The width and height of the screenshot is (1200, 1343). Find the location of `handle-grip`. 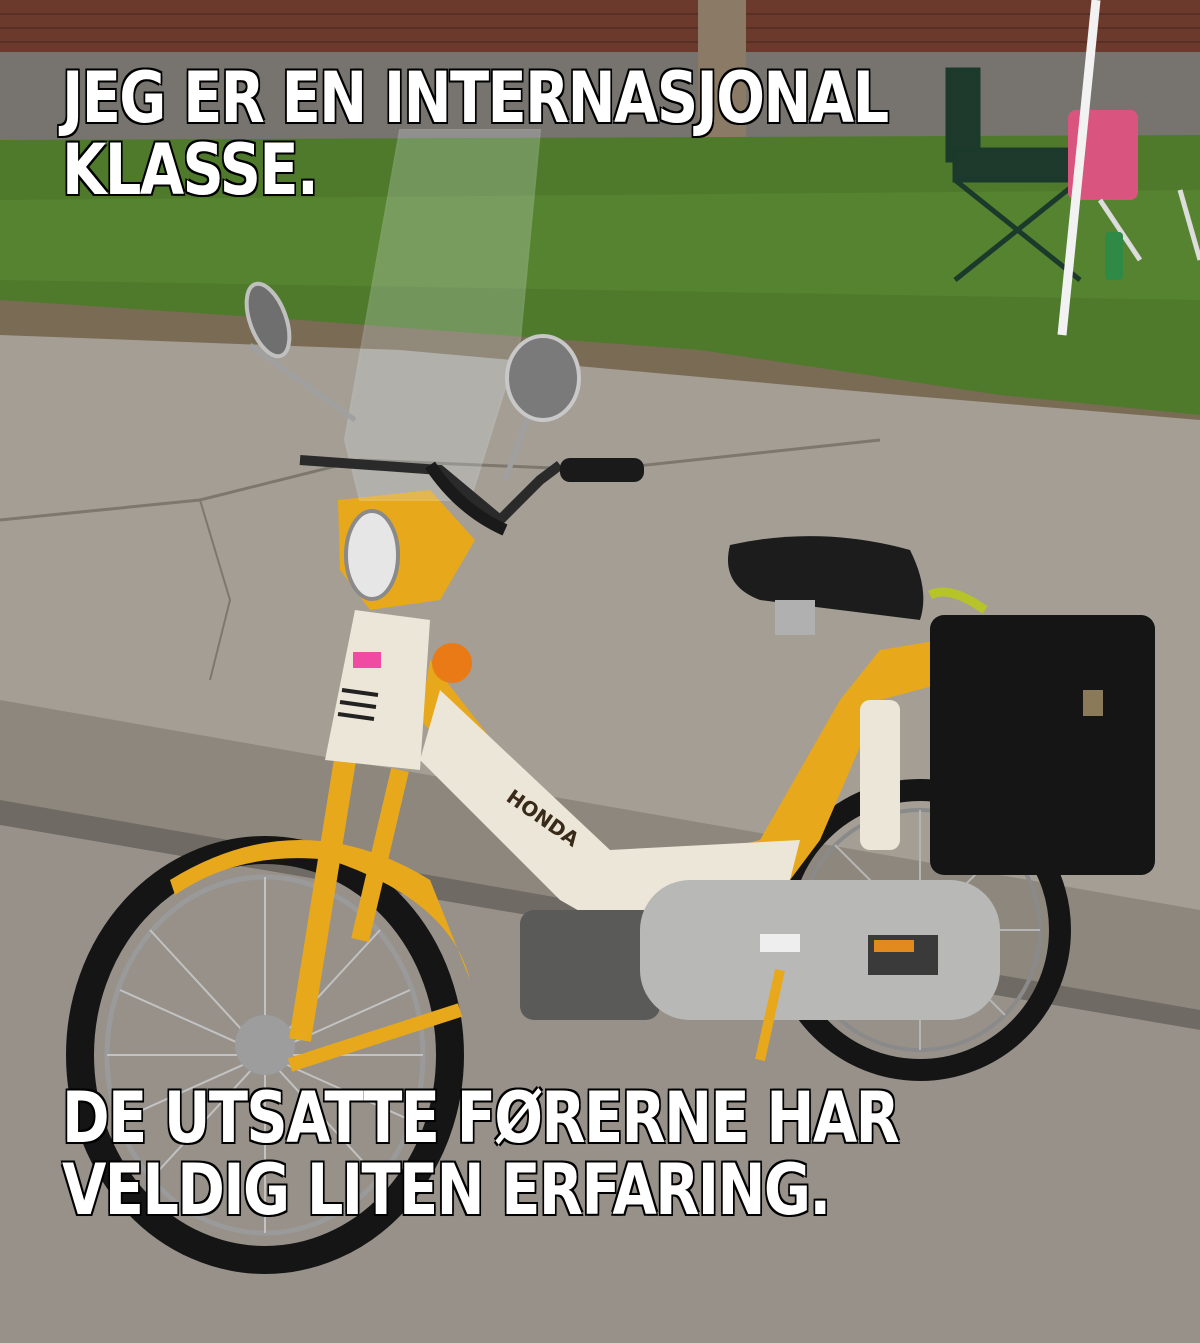

handle-grip is located at coordinates (602, 470).